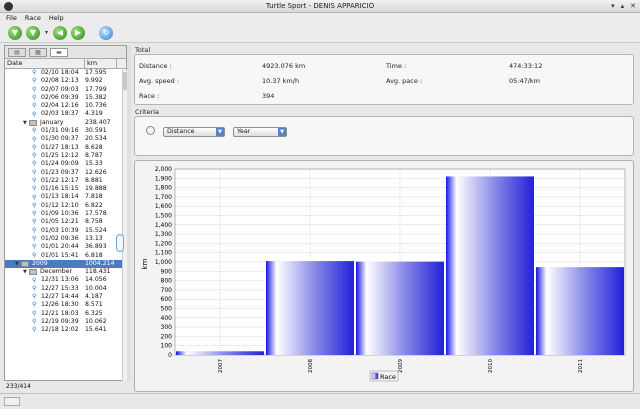  Describe the element at coordinates (45, 63) in the screenshot. I see `column-header-date: Date` at that location.